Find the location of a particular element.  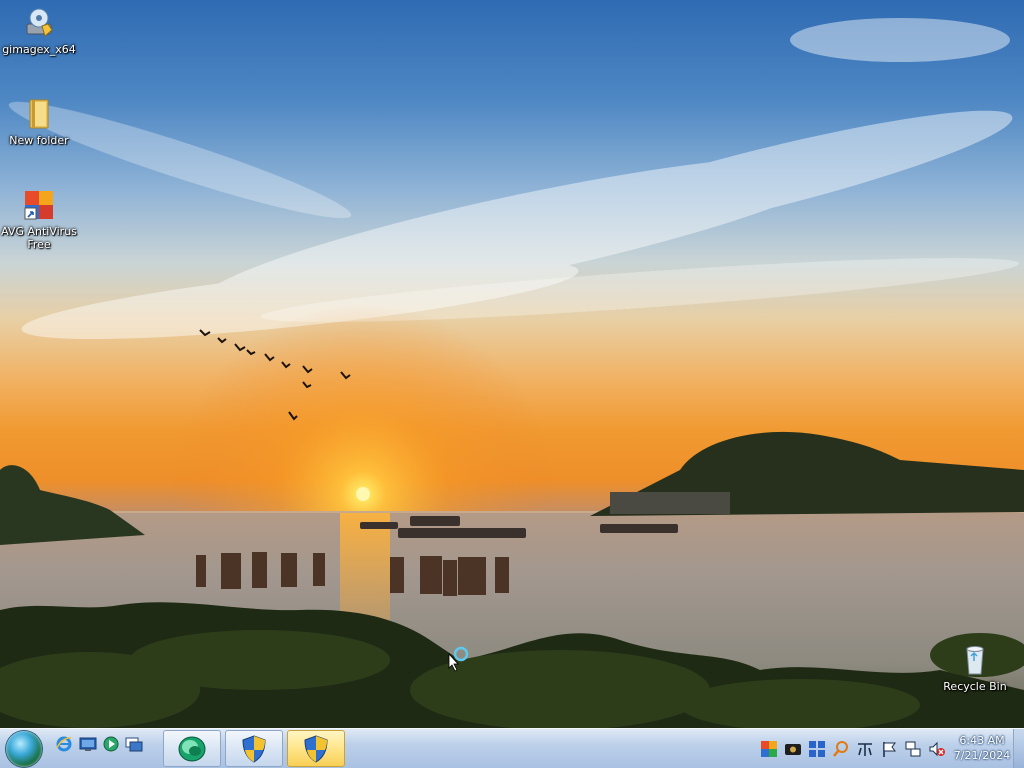

desktop-icon-label: New folder is located at coordinates (39, 140).